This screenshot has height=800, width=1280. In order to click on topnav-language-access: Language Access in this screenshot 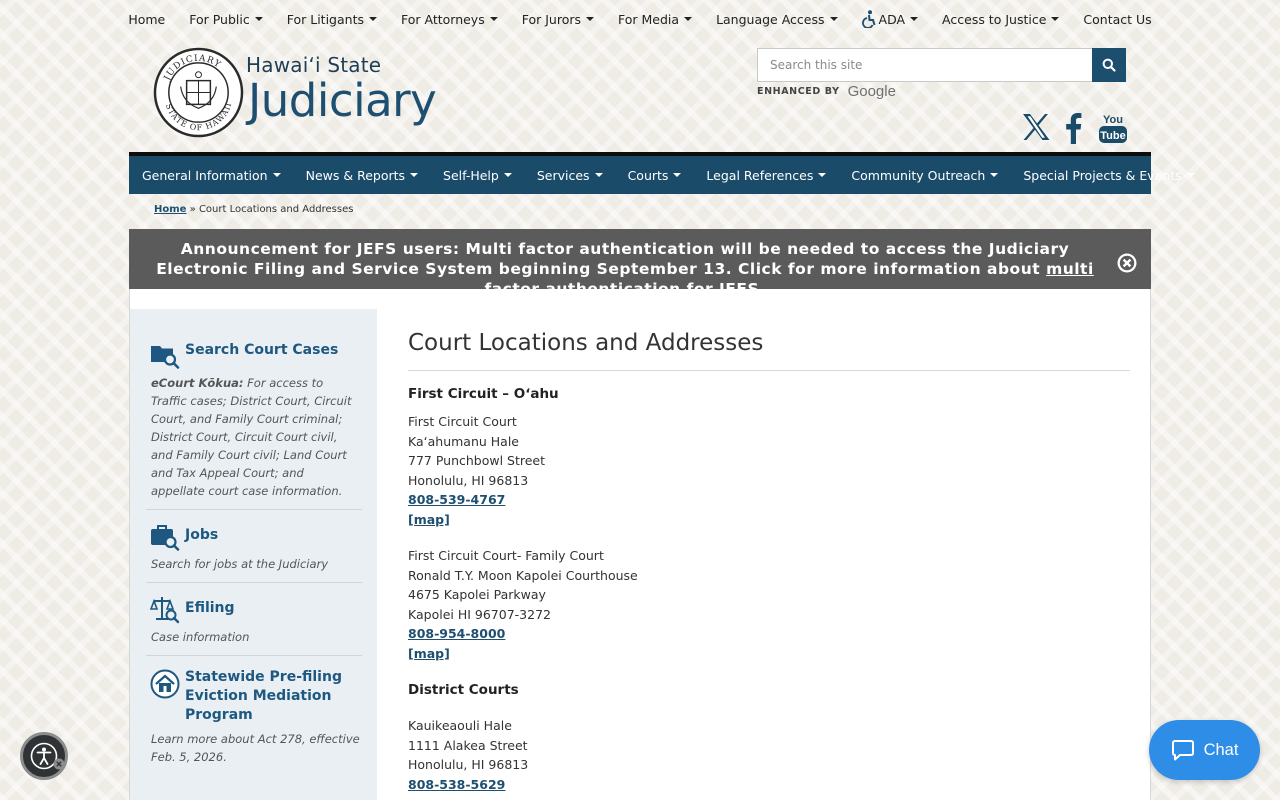, I will do `click(776, 19)`.